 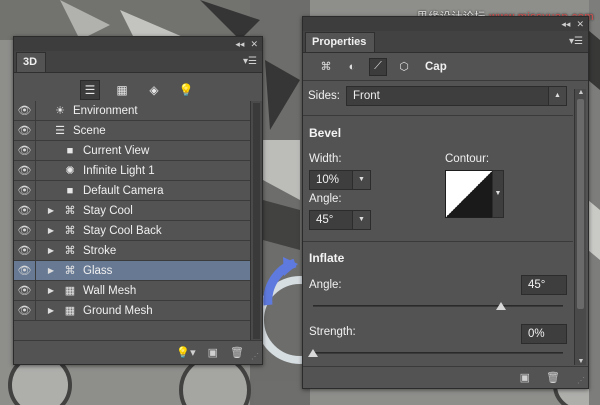 What do you see at coordinates (110, 290) in the screenshot?
I see `layer-label: Wall Mesh` at bounding box center [110, 290].